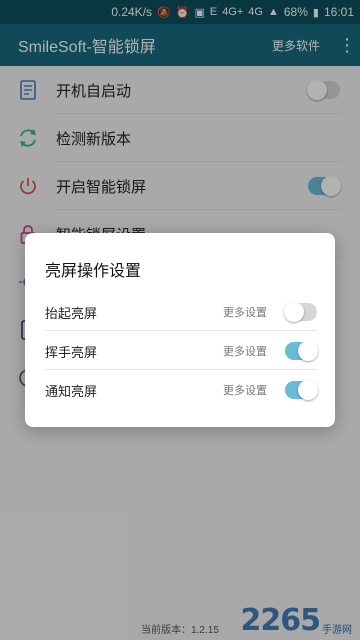 Image resolution: width=360 pixels, height=640 pixels. I want to click on dialog-item-label: 通知亮屏, so click(71, 391).